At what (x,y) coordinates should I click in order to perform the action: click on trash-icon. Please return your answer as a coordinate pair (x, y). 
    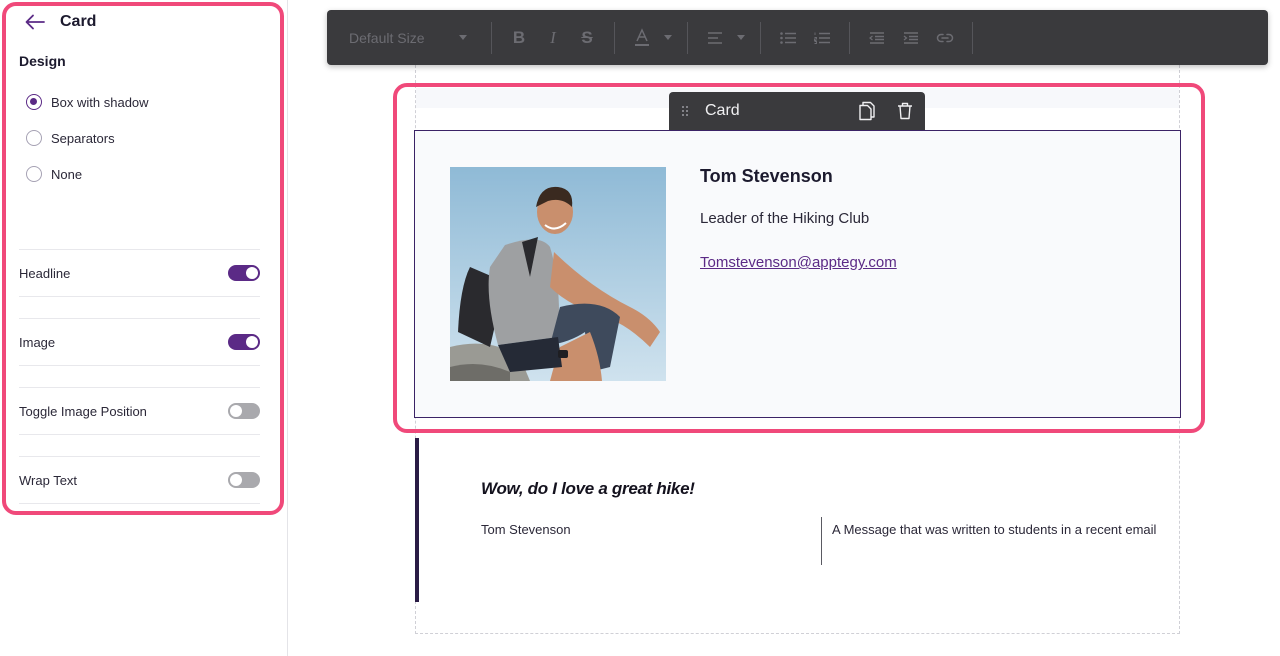
    Looking at the image, I should click on (905, 111).